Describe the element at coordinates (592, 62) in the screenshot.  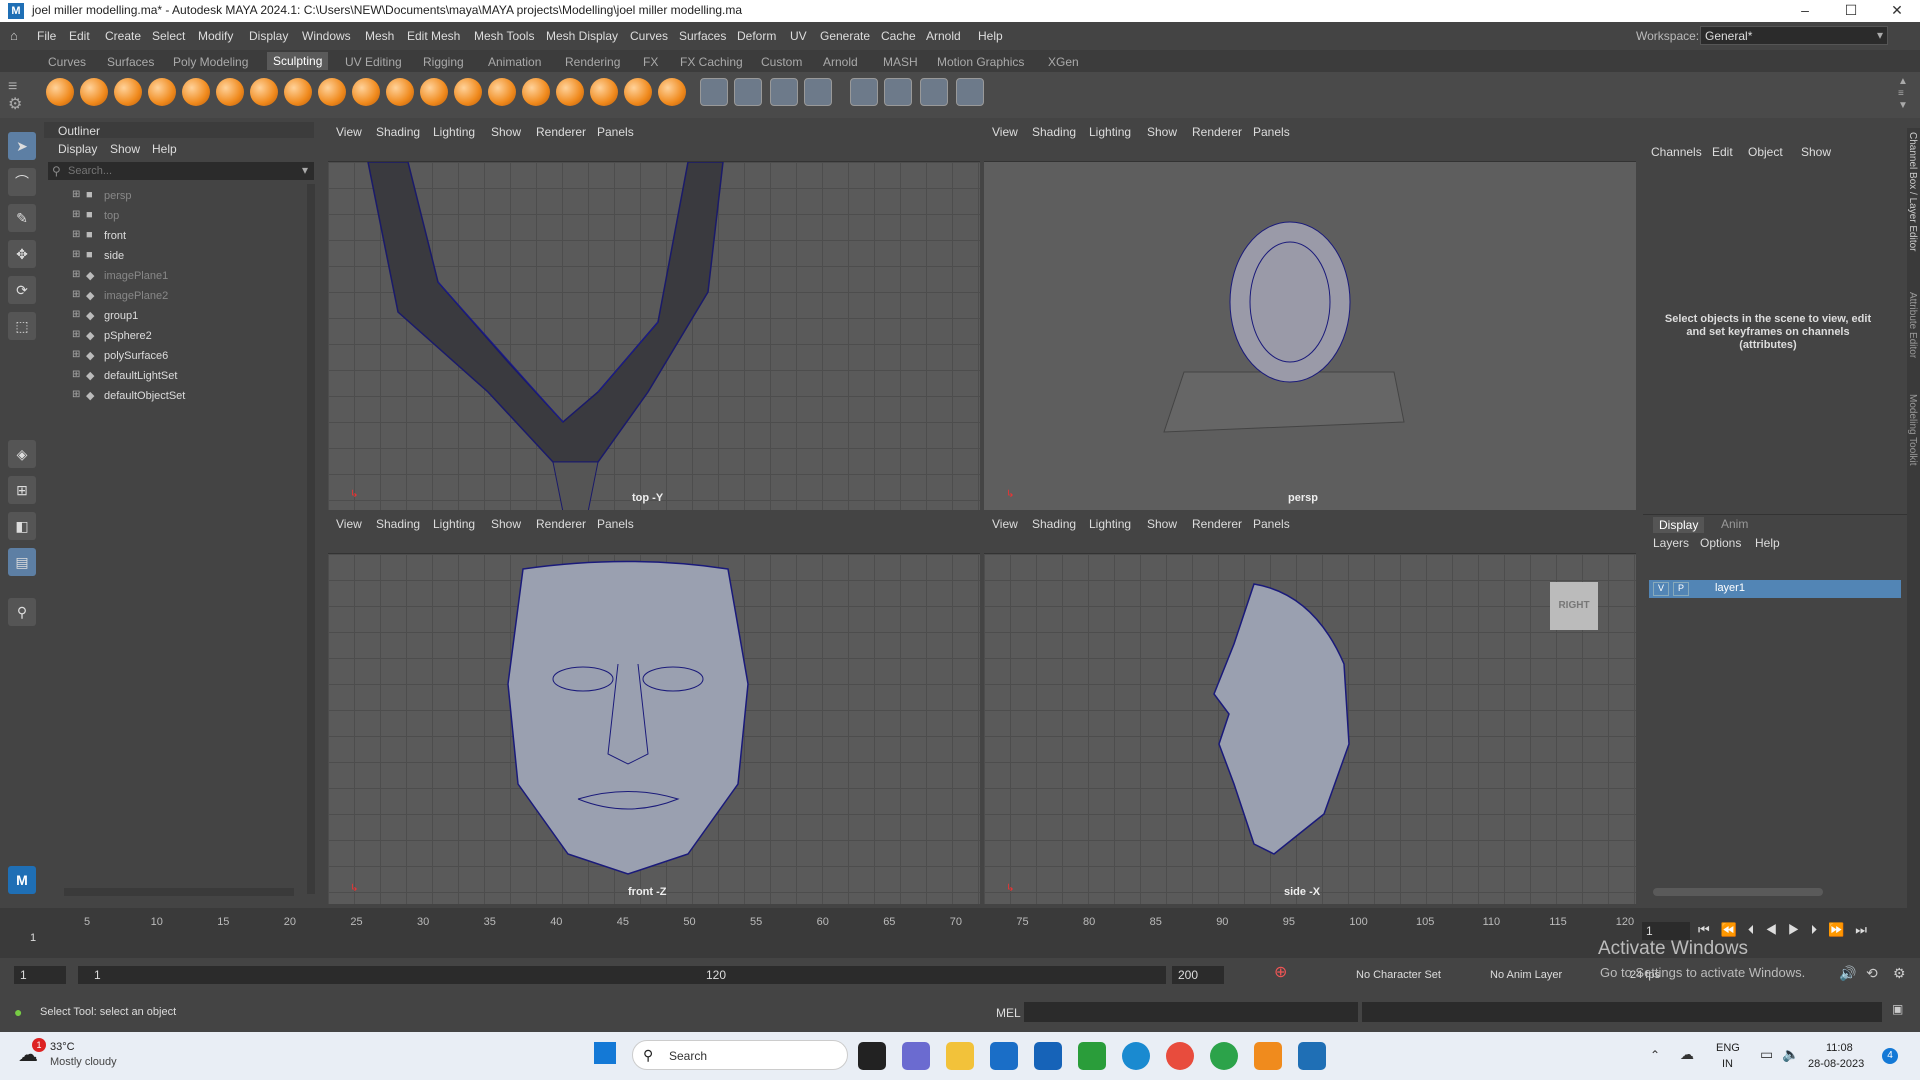
I see `shelf-tab-rendering: Rendering` at that location.